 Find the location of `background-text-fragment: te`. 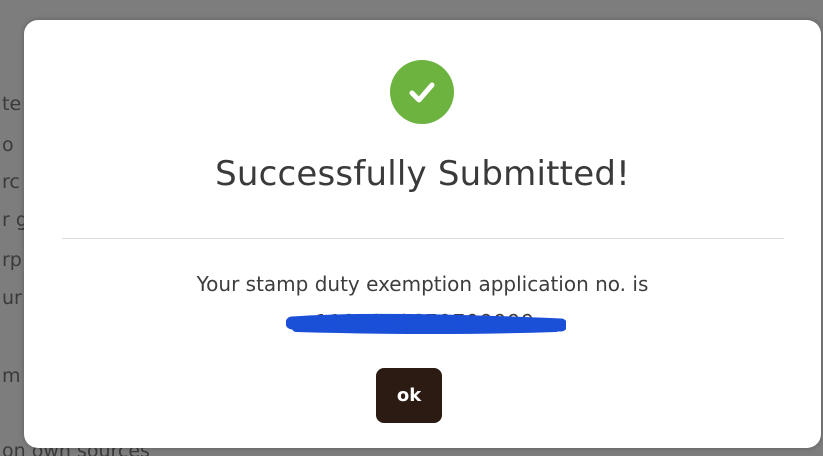

background-text-fragment: te is located at coordinates (12, 104).